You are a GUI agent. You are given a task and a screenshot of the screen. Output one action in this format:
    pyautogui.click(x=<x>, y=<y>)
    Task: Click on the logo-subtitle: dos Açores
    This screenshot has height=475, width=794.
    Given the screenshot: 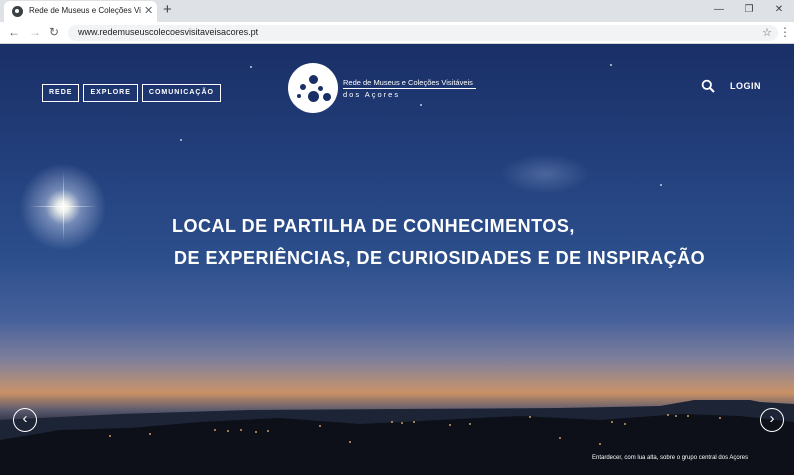 What is the action you would take?
    pyautogui.click(x=372, y=94)
    